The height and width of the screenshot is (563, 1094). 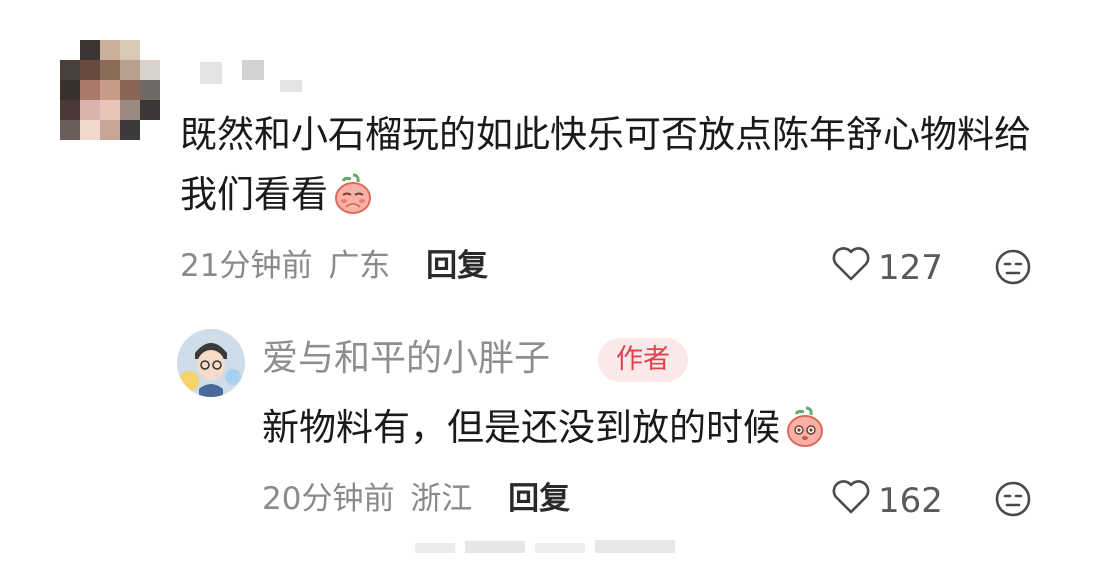 I want to click on comment-meta: 21分钟前 广东 回复, so click(x=334, y=266).